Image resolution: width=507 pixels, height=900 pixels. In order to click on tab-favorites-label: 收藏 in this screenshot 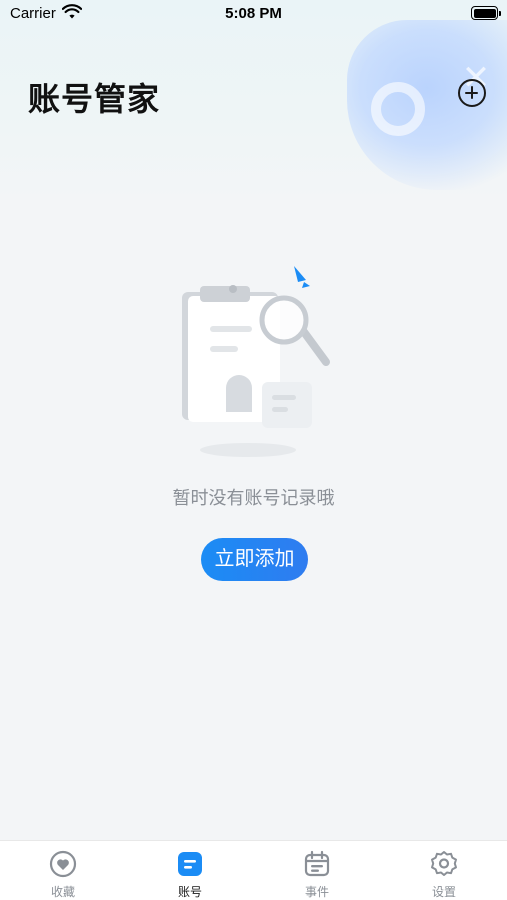, I will do `click(62, 892)`.